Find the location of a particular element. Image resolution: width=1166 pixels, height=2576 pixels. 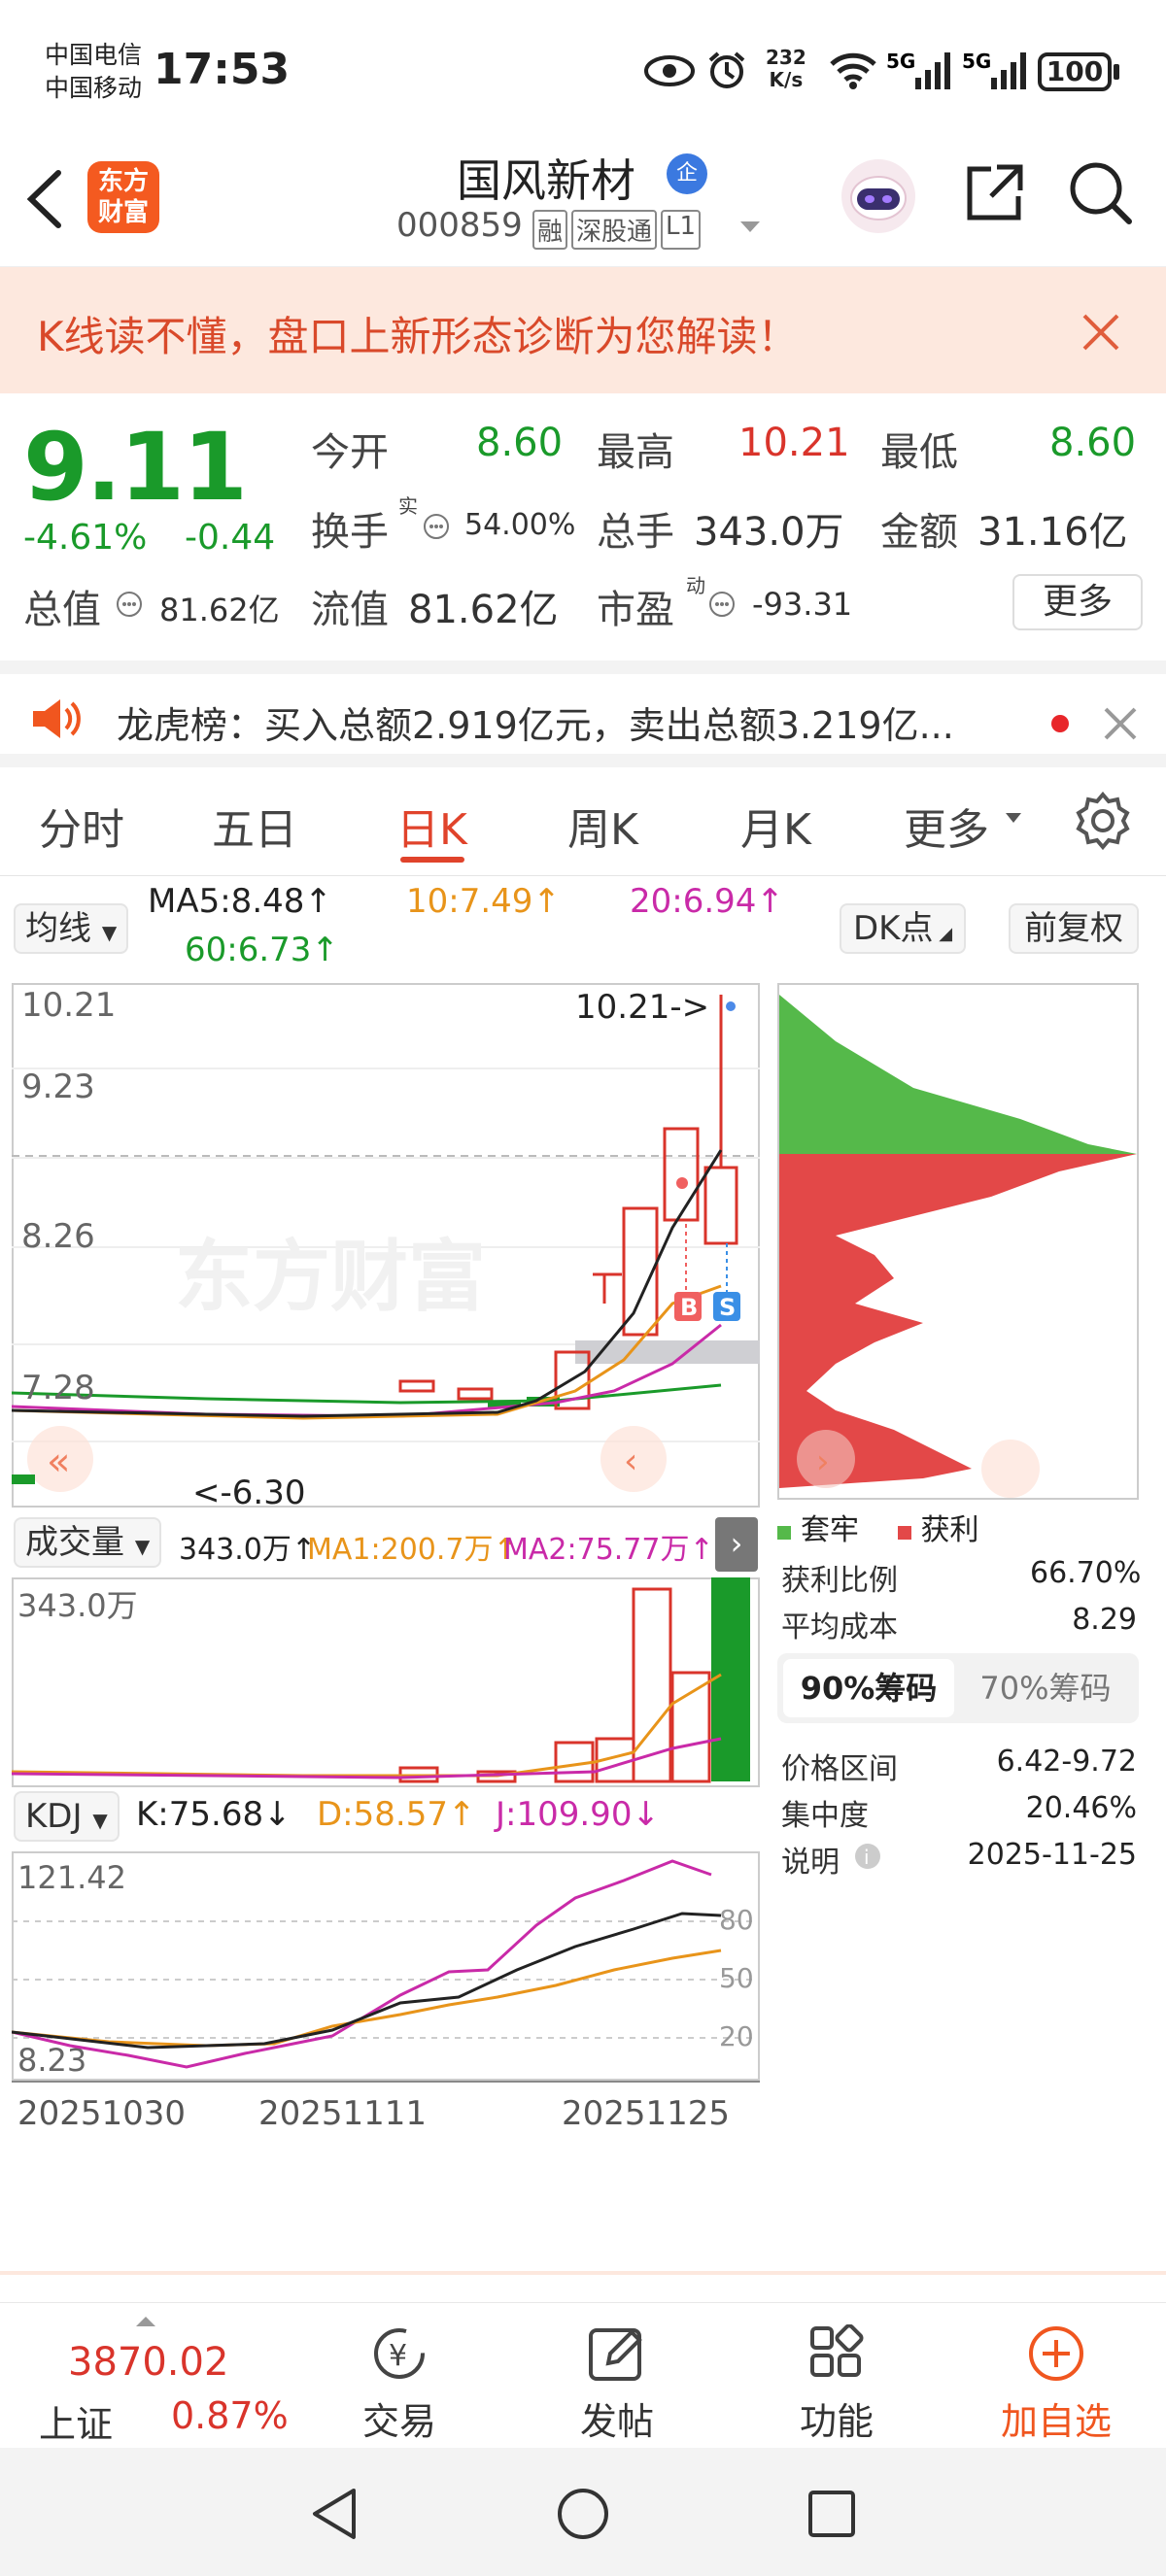

ma-selector: 均线 ▼ is located at coordinates (71, 928).